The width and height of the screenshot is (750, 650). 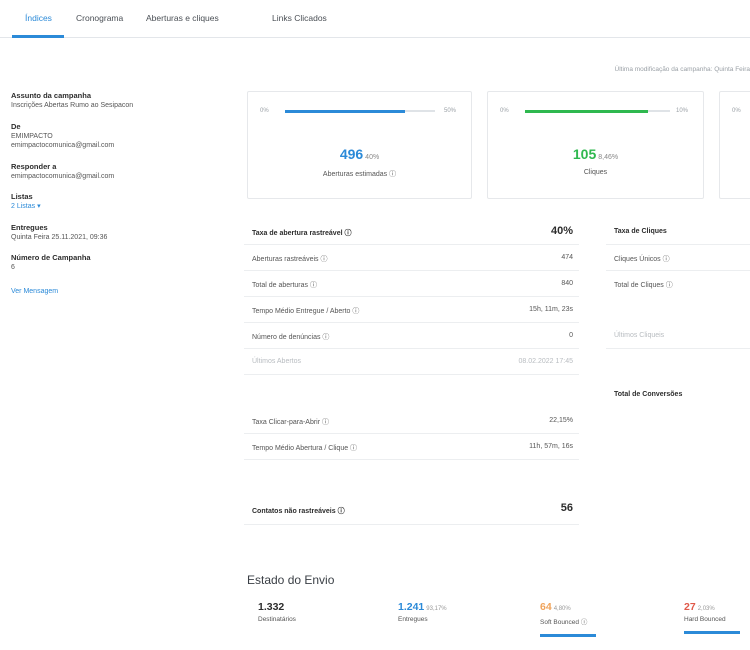 I want to click on third-bar-min: 0%, so click(x=736, y=111).